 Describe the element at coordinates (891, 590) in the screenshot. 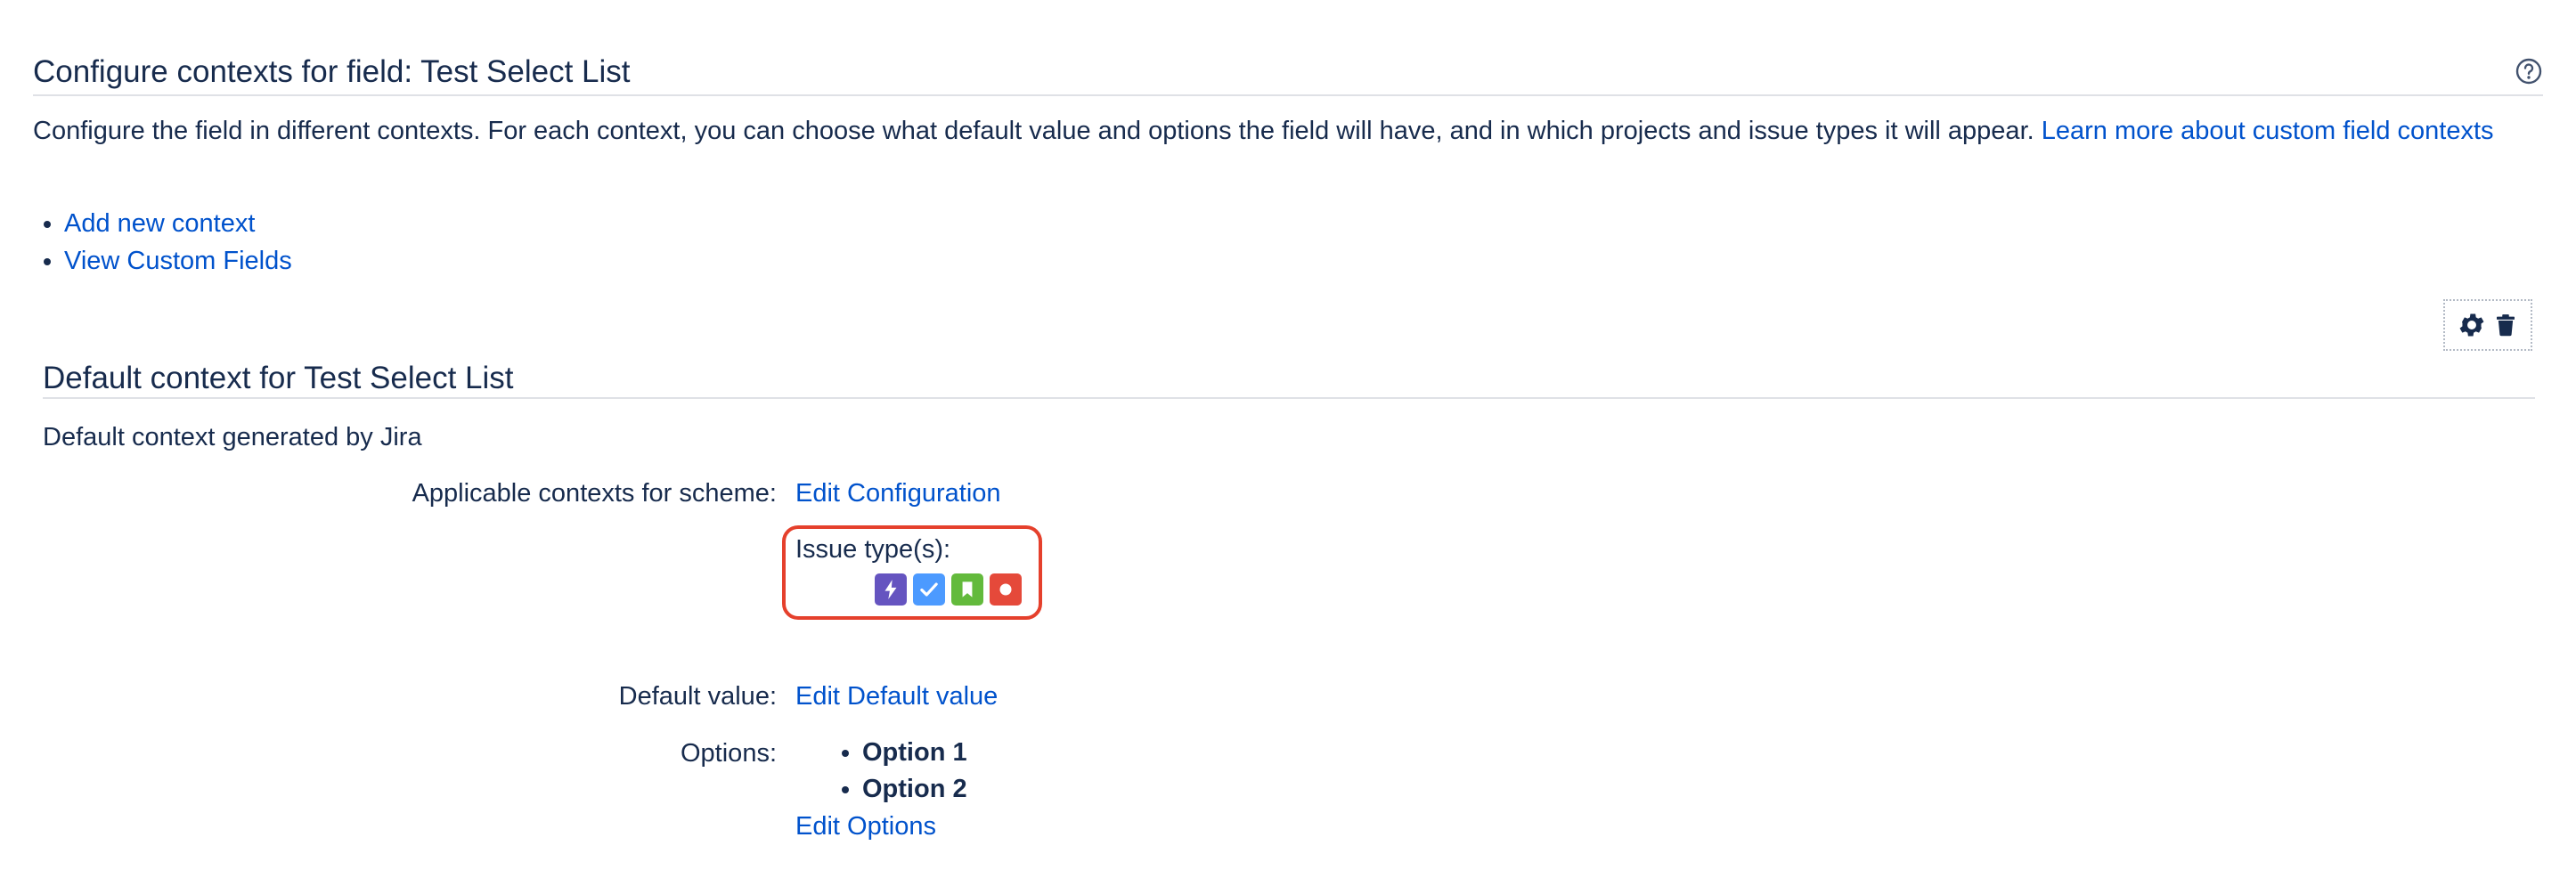

I see `epic-lightning-icon` at that location.